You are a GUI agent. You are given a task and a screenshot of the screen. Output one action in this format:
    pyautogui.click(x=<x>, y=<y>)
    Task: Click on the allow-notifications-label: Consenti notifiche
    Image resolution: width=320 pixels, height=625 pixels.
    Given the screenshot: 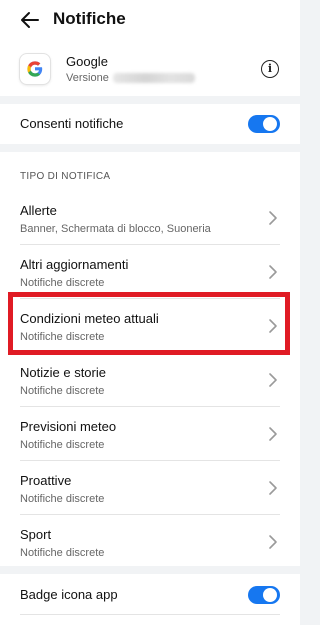 What is the action you would take?
    pyautogui.click(x=72, y=123)
    